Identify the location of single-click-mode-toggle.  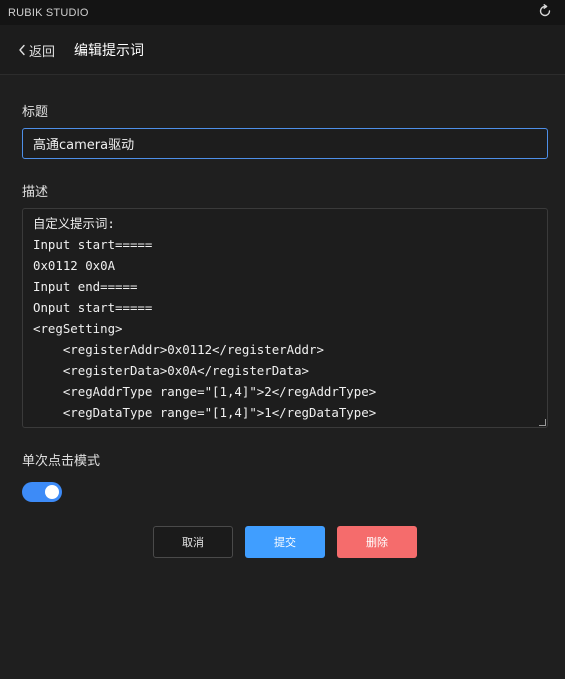
(42, 492).